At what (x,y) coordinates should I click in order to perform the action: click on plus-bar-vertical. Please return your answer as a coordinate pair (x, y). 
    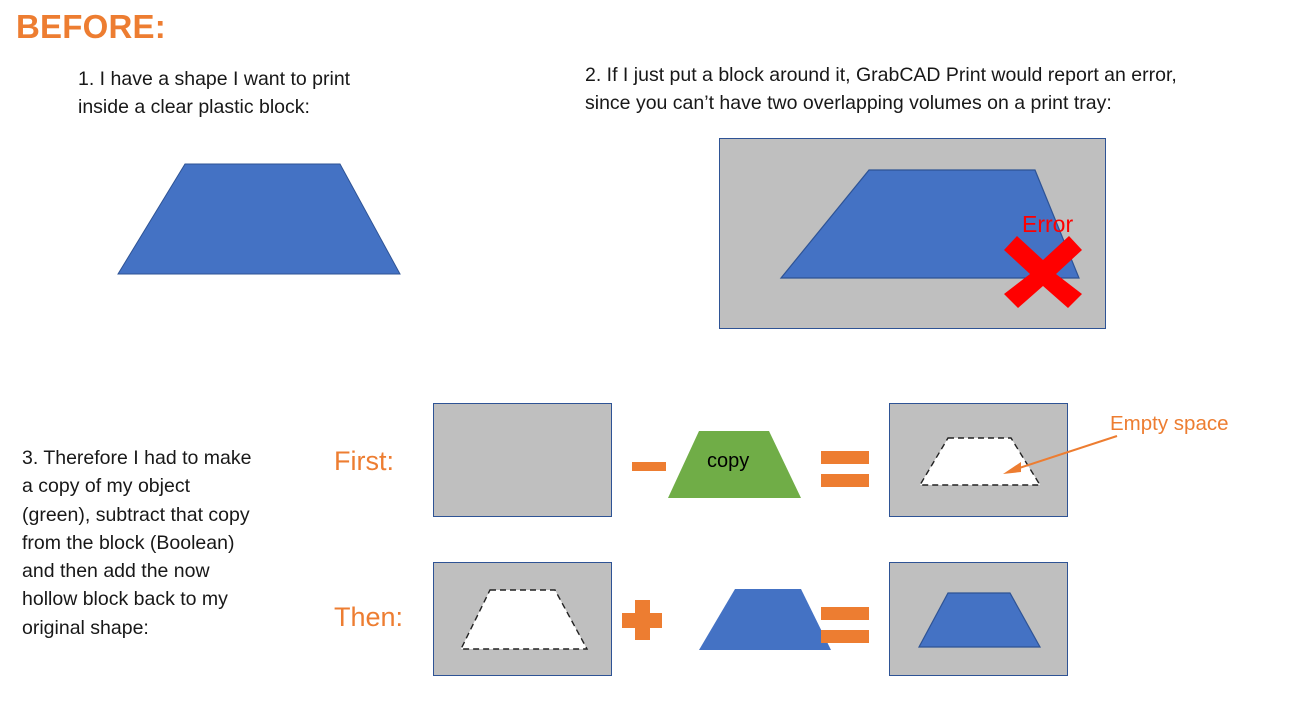
    Looking at the image, I should click on (642, 620).